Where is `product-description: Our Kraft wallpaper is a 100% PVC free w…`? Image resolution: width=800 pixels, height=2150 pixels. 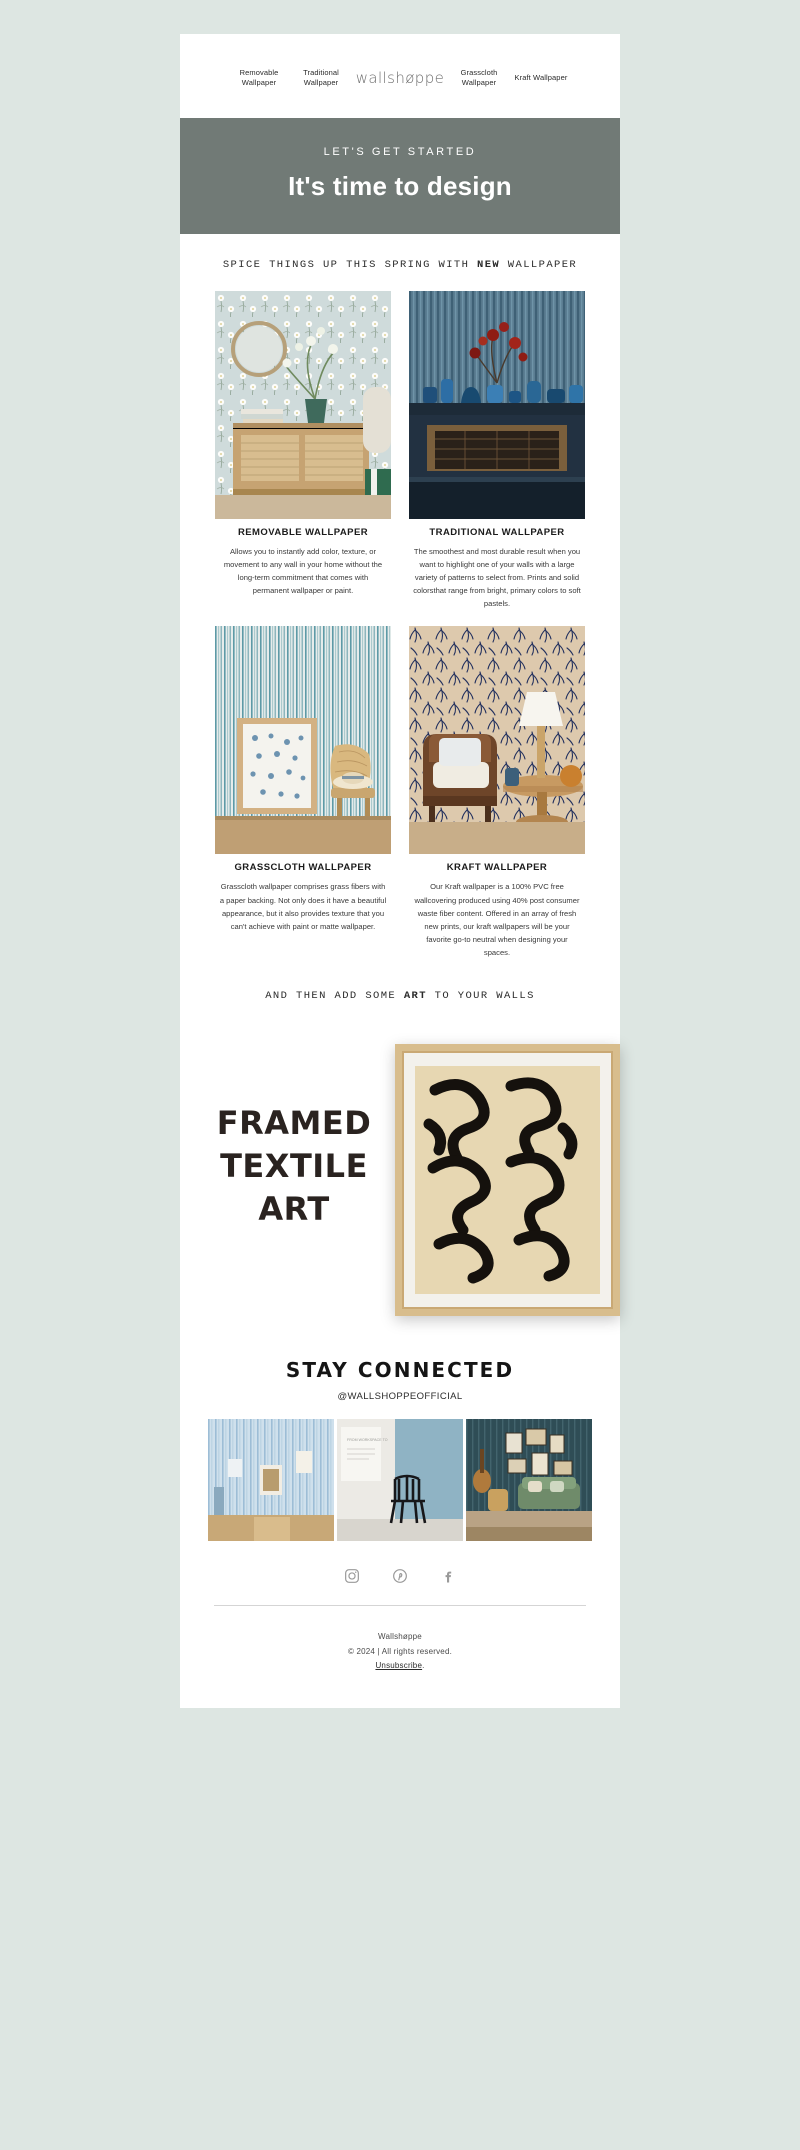
product-description: Our Kraft wallpaper is a 100% PVC free w… is located at coordinates (497, 919).